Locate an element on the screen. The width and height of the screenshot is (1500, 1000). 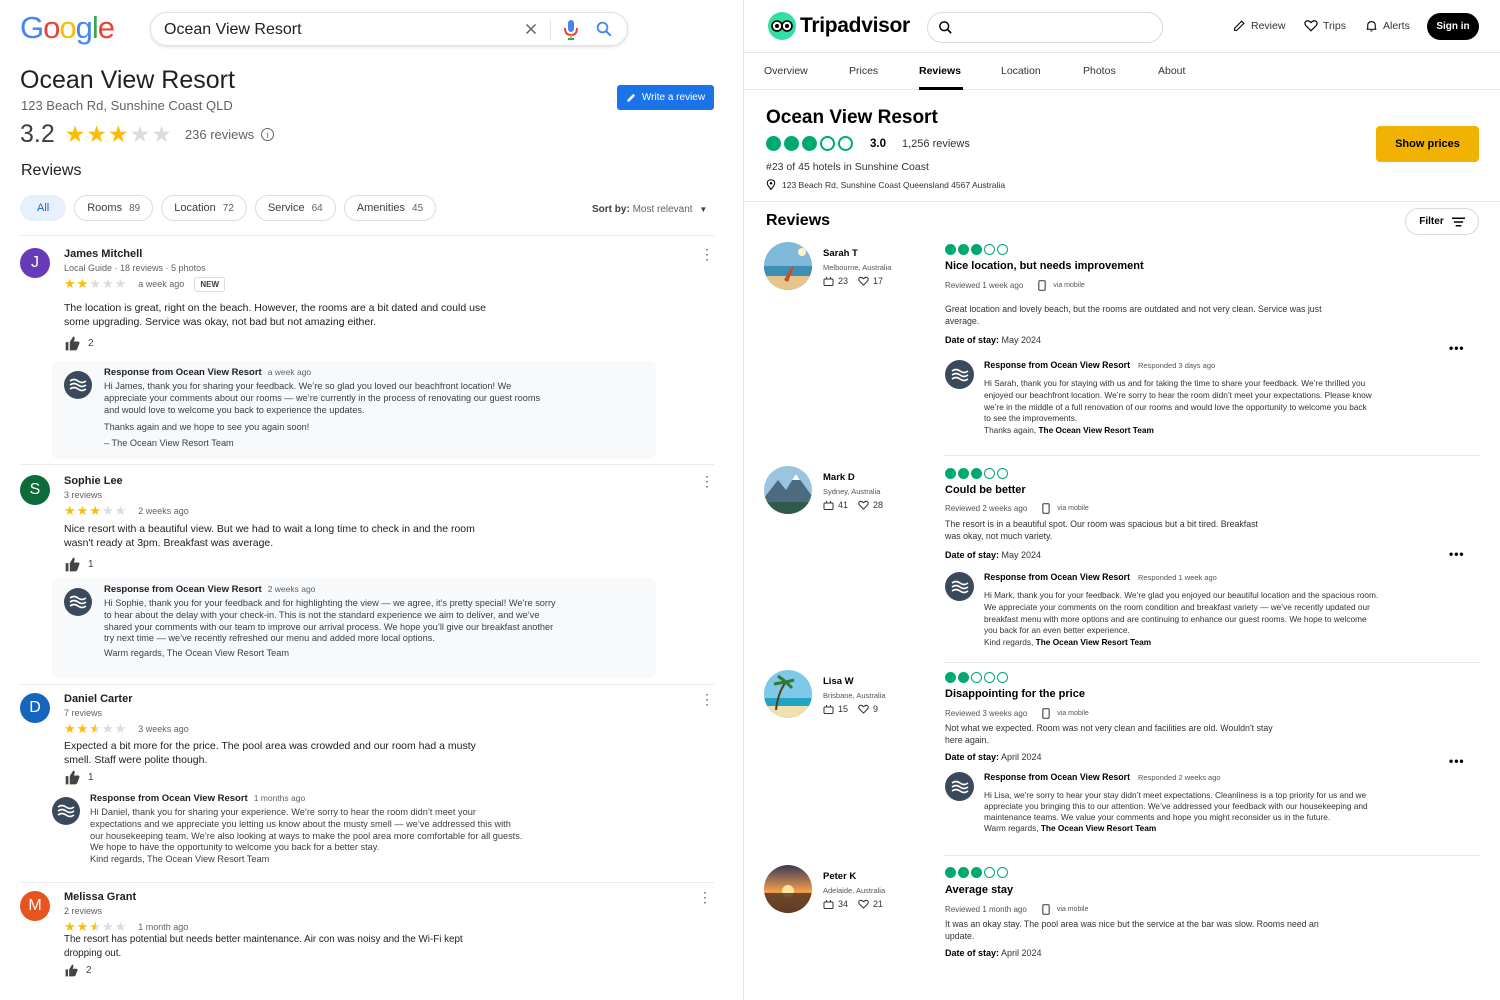
microphone-icon is located at coordinates (571, 32).